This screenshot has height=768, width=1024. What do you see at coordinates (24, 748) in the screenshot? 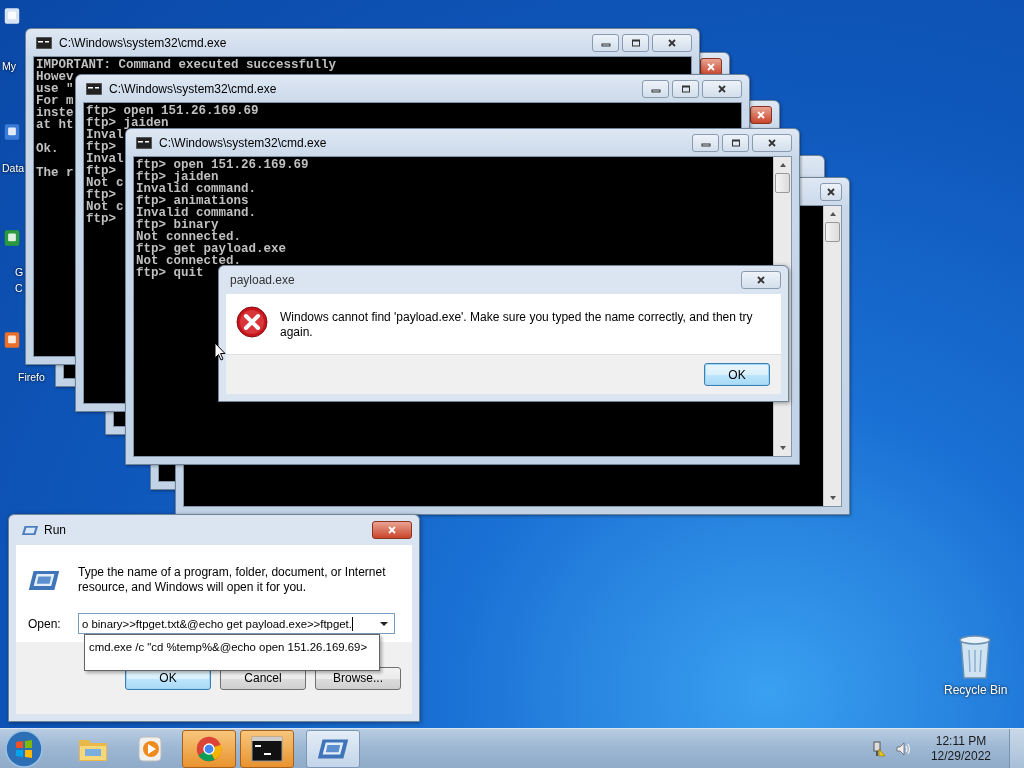
I see `start-button` at bounding box center [24, 748].